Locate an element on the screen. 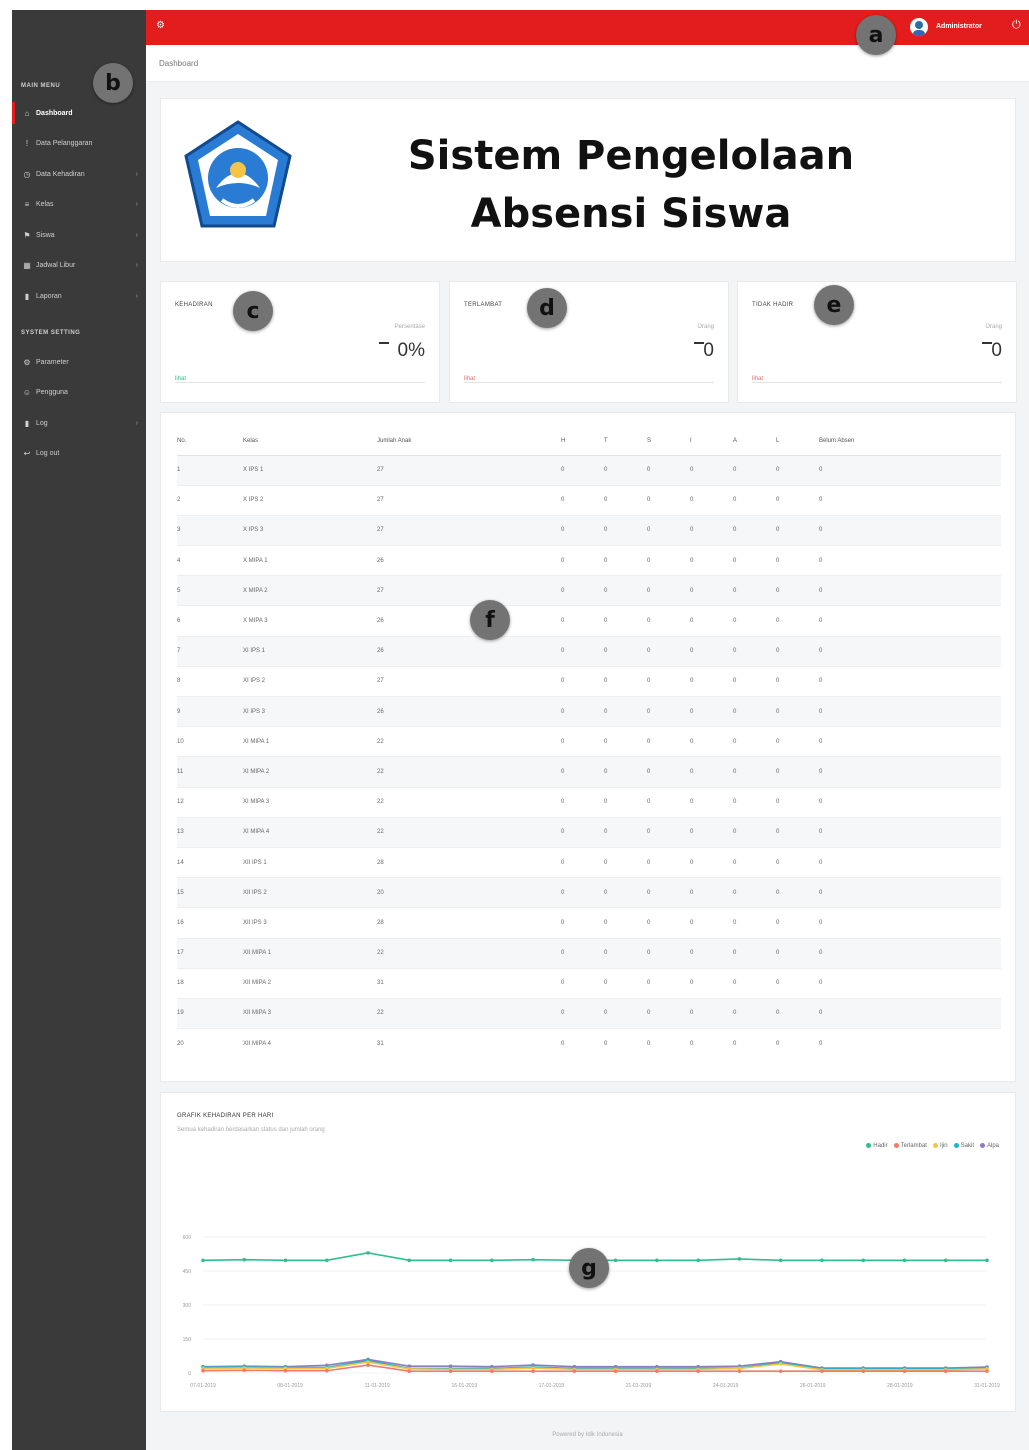  column-header: T is located at coordinates (625, 441).